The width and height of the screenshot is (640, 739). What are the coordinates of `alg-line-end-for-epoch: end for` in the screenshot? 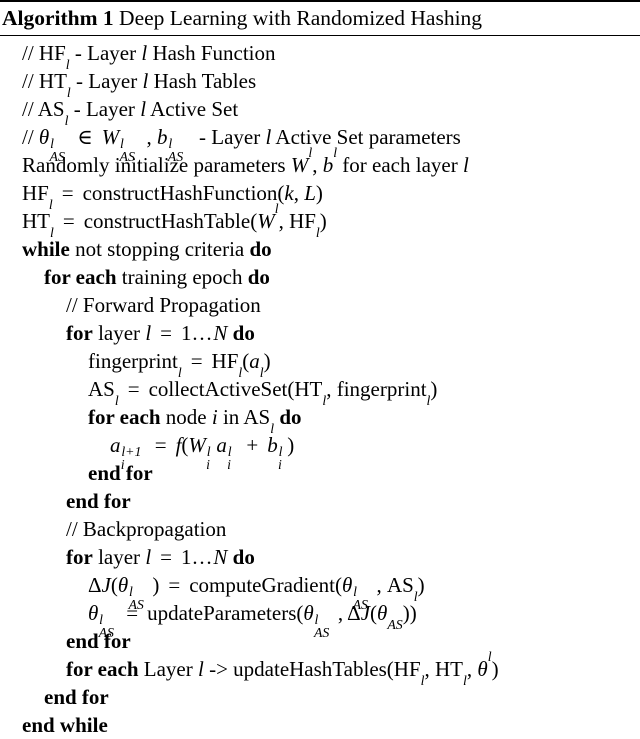 It's located at (76, 697).